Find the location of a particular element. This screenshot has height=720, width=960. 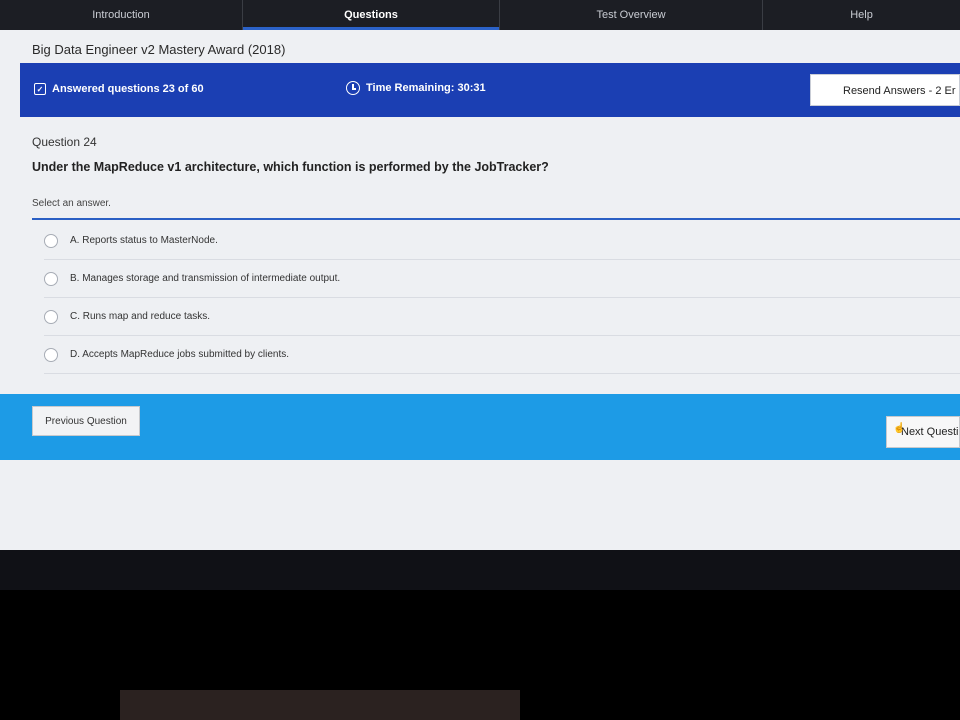

next-label: Next Questi is located at coordinates (930, 432).